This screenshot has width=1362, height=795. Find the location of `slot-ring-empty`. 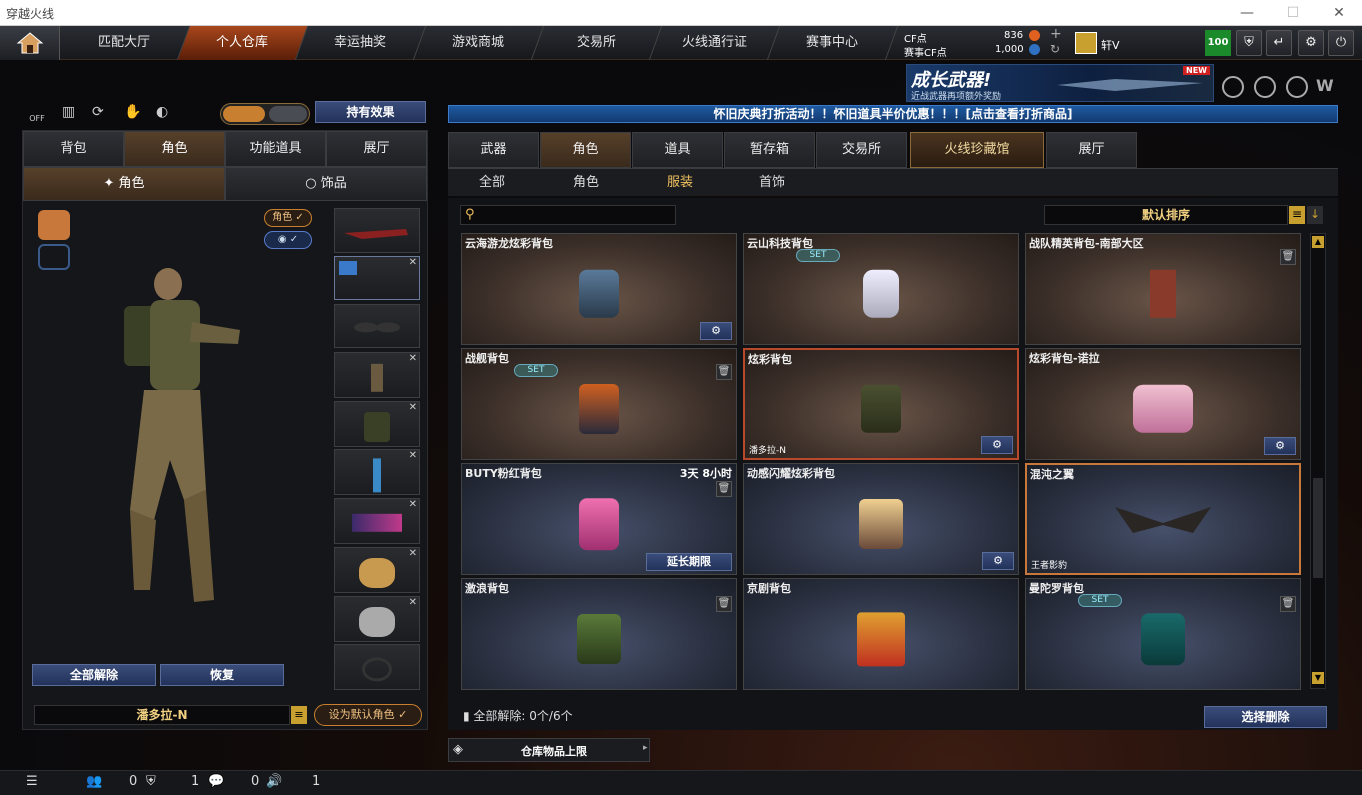

slot-ring-empty is located at coordinates (377, 667).